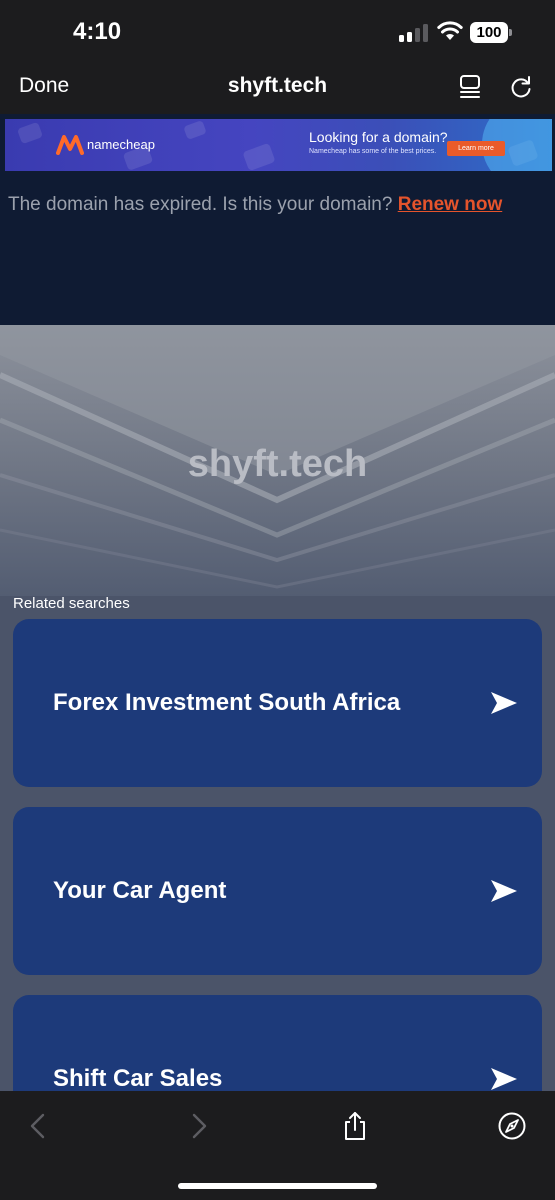 Image resolution: width=555 pixels, height=1200 pixels. I want to click on ad-learn-more-button: Learn more, so click(476, 148).